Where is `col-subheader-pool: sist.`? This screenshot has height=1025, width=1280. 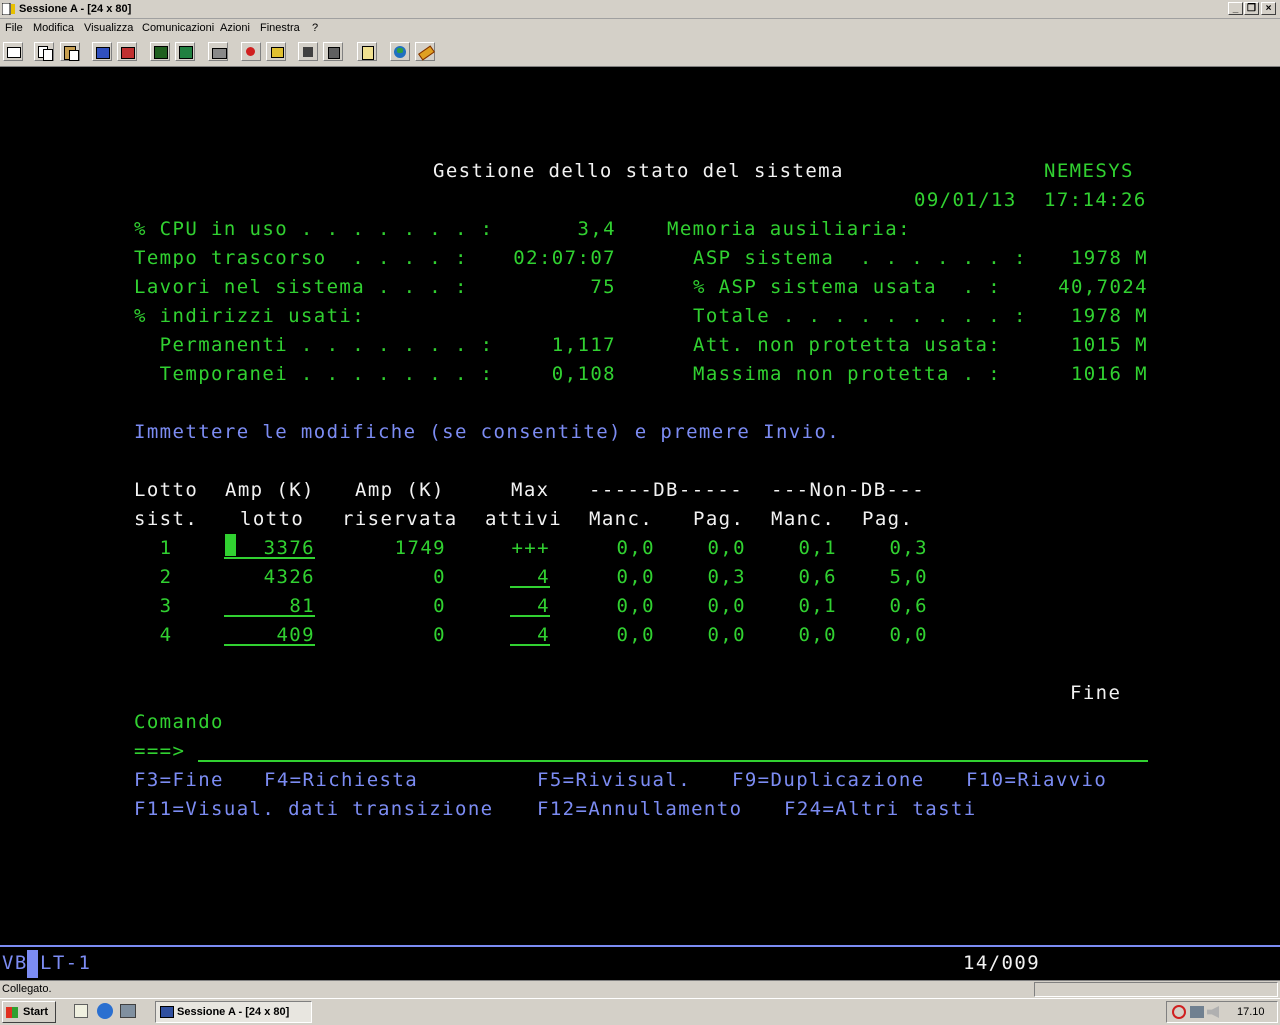 col-subheader-pool: sist. is located at coordinates (166, 519).